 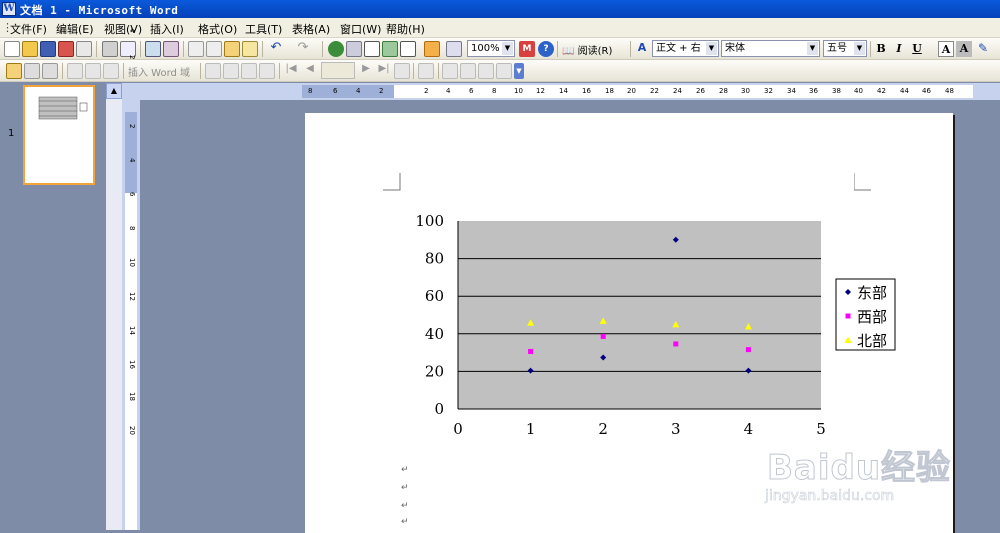 I want to click on page-thumbnail, so click(x=59, y=135).